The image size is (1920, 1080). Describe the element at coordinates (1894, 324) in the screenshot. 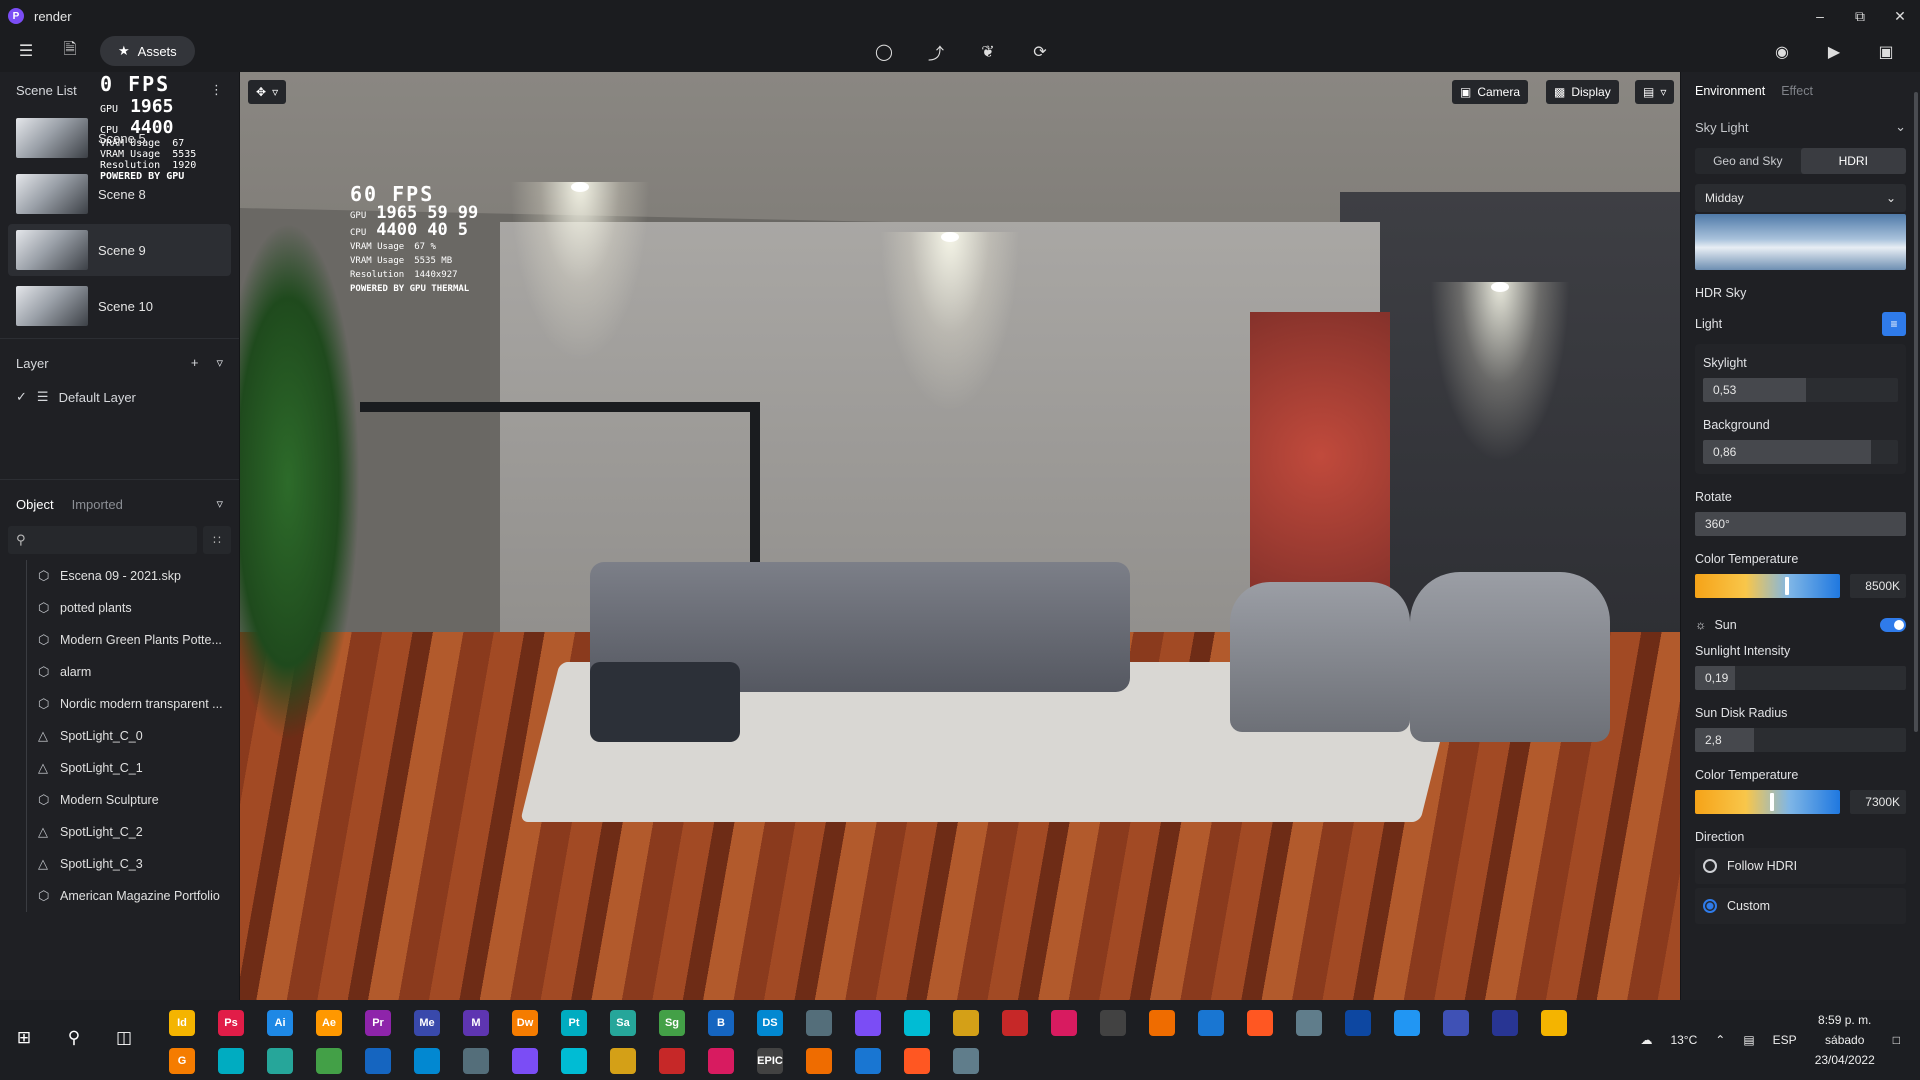

I see `adjust-icon: ≡` at that location.